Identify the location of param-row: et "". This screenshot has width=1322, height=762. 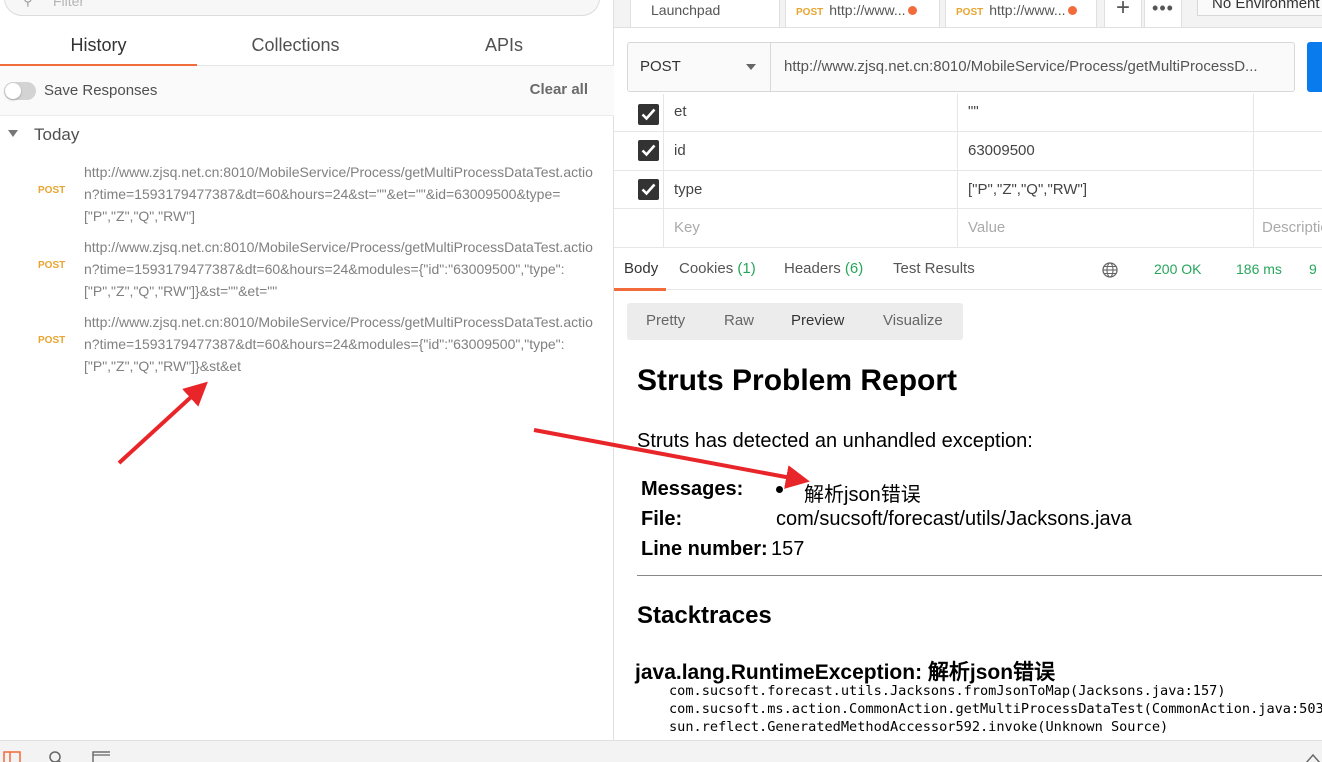
(968, 113).